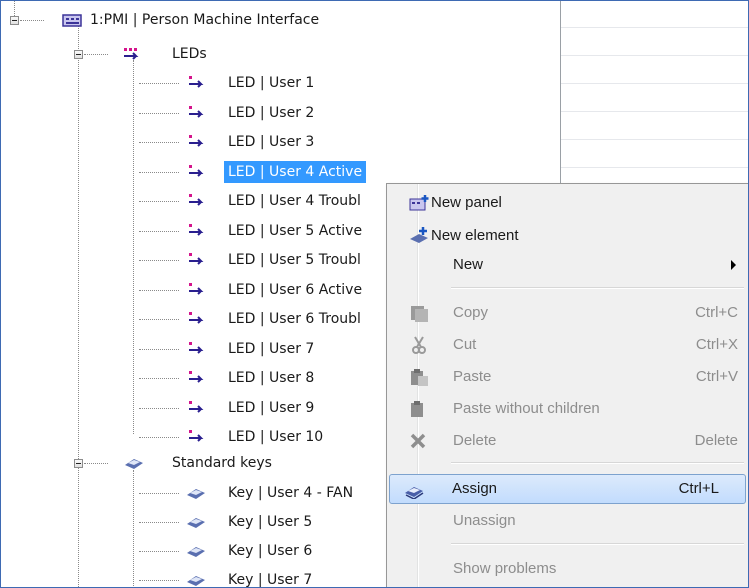 The height and width of the screenshot is (588, 749). I want to click on menu-item-shortcut: Ctrl+X, so click(716, 344).